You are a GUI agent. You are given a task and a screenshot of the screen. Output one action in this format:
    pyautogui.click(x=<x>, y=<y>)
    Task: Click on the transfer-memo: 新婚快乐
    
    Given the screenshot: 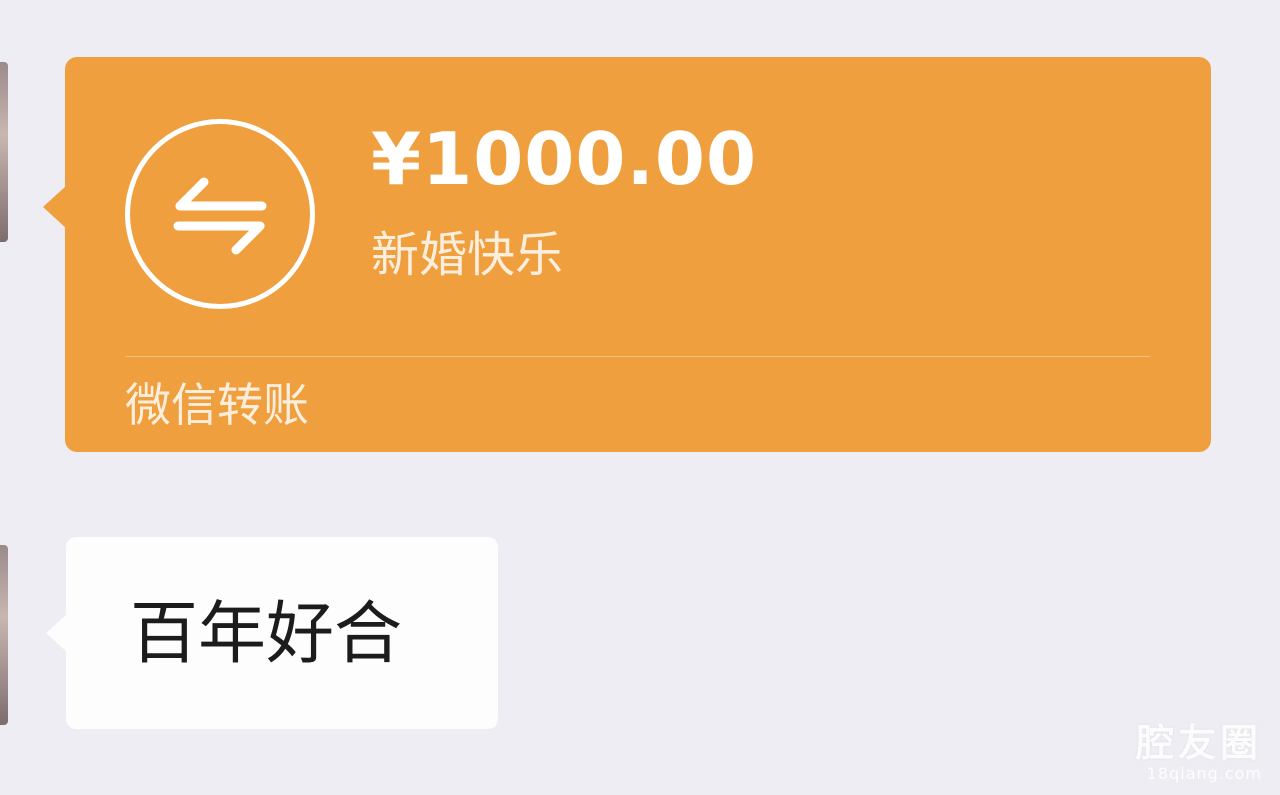 What is the action you would take?
    pyautogui.click(x=467, y=255)
    